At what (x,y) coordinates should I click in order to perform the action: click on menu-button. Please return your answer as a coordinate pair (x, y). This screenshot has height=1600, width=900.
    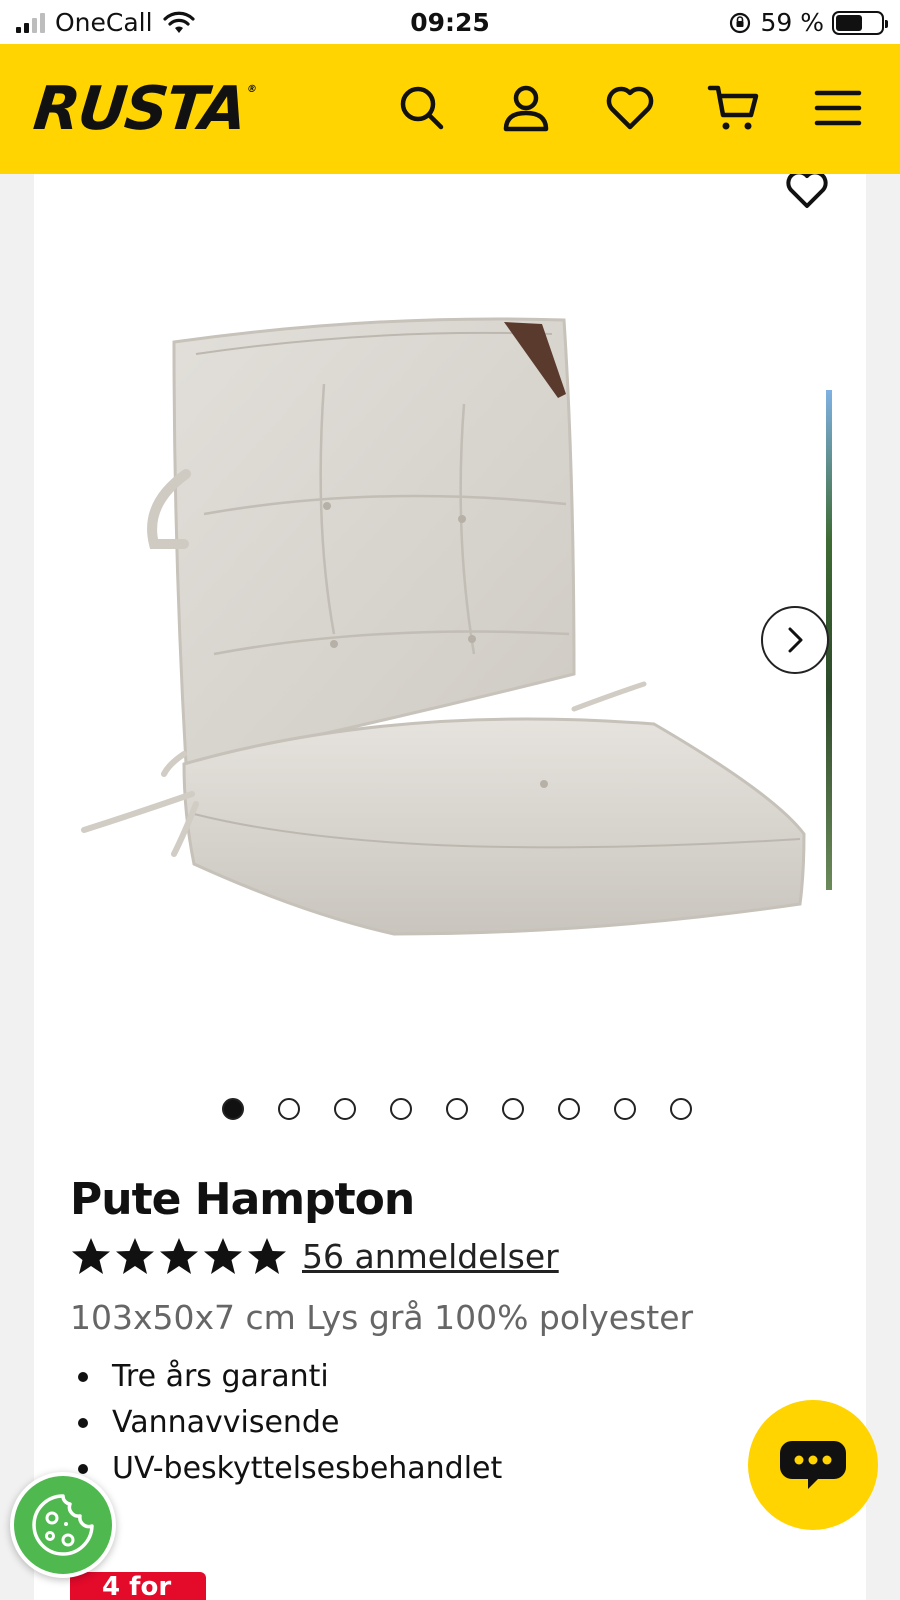
    Looking at the image, I should click on (838, 108).